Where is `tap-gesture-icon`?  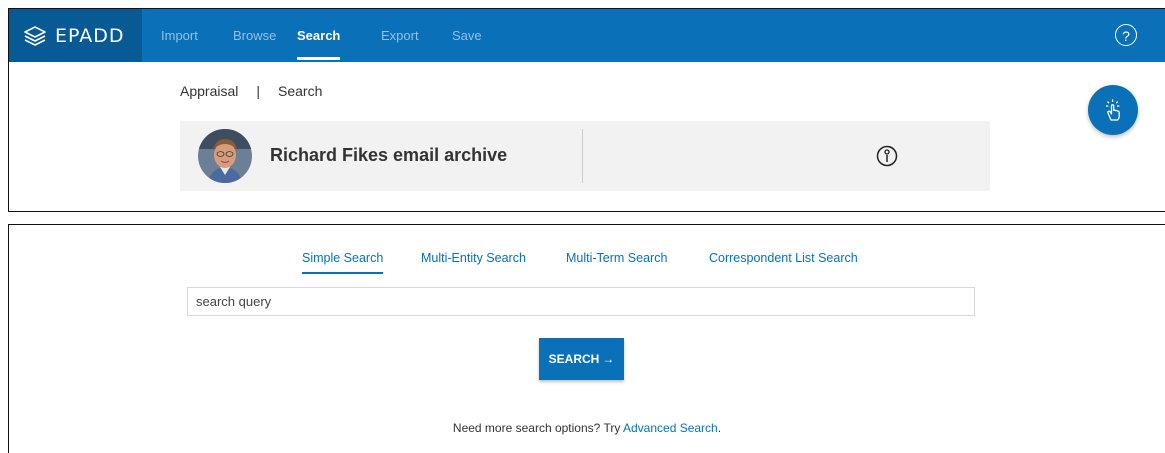
tap-gesture-icon is located at coordinates (1113, 110).